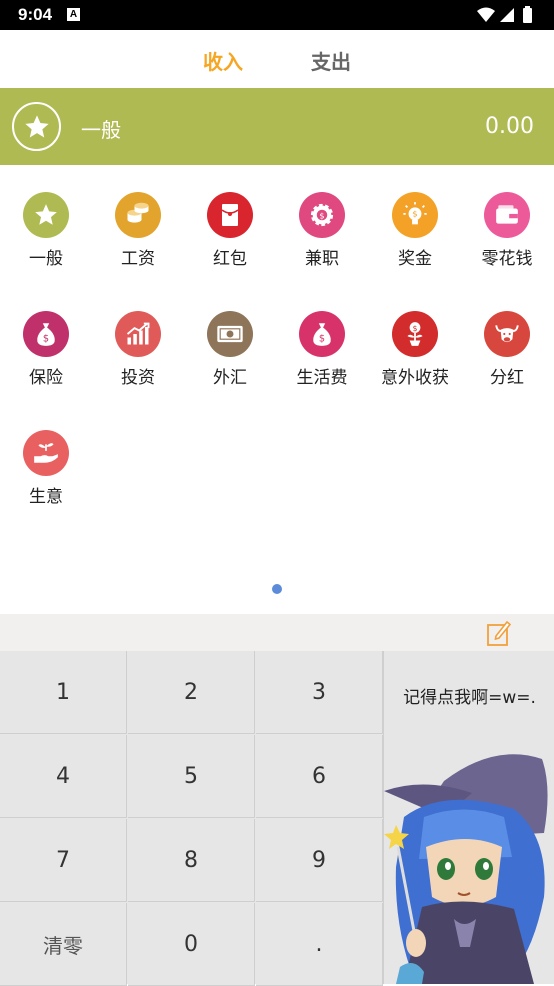 The width and height of the screenshot is (554, 986). Describe the element at coordinates (230, 259) in the screenshot. I see `category-label: 红包` at that location.